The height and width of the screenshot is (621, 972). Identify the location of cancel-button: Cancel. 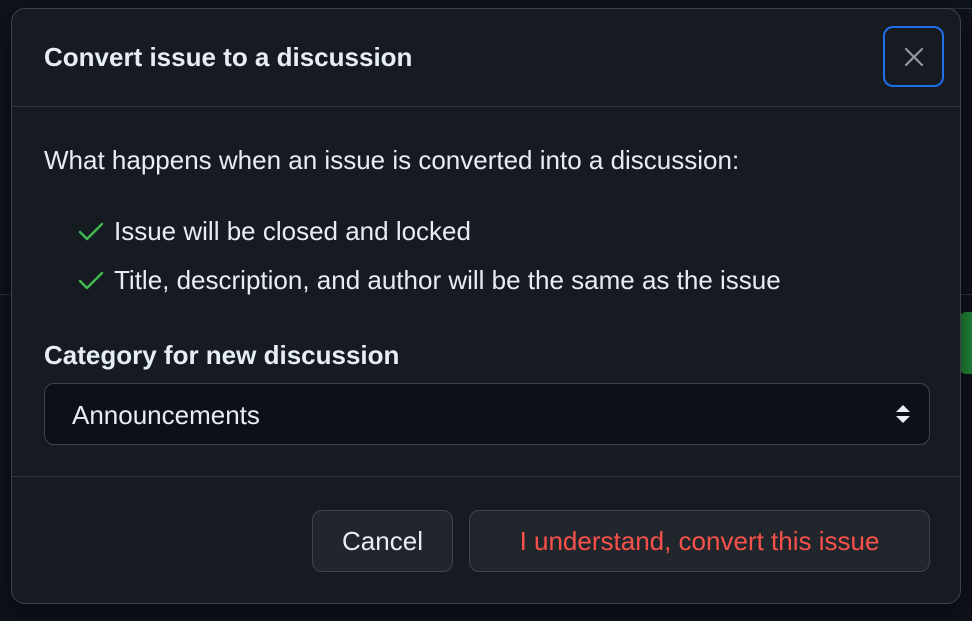
(382, 541).